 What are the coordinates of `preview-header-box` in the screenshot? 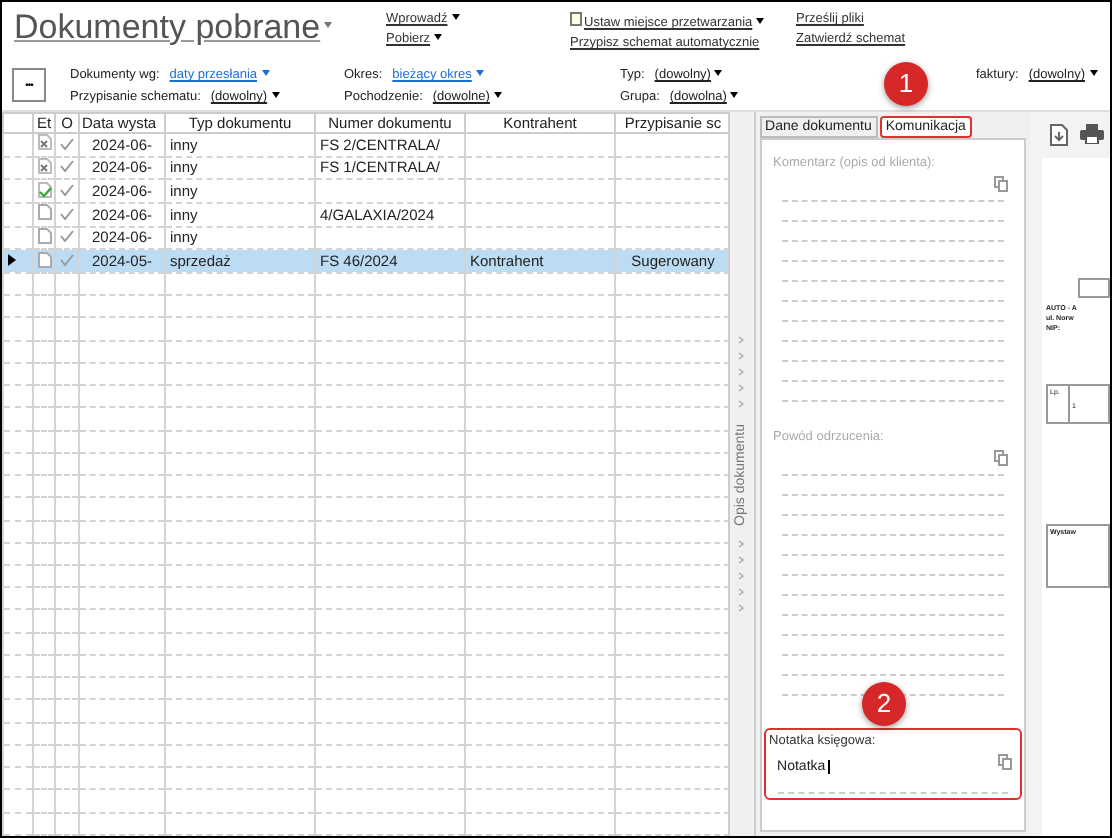 It's located at (1094, 288).